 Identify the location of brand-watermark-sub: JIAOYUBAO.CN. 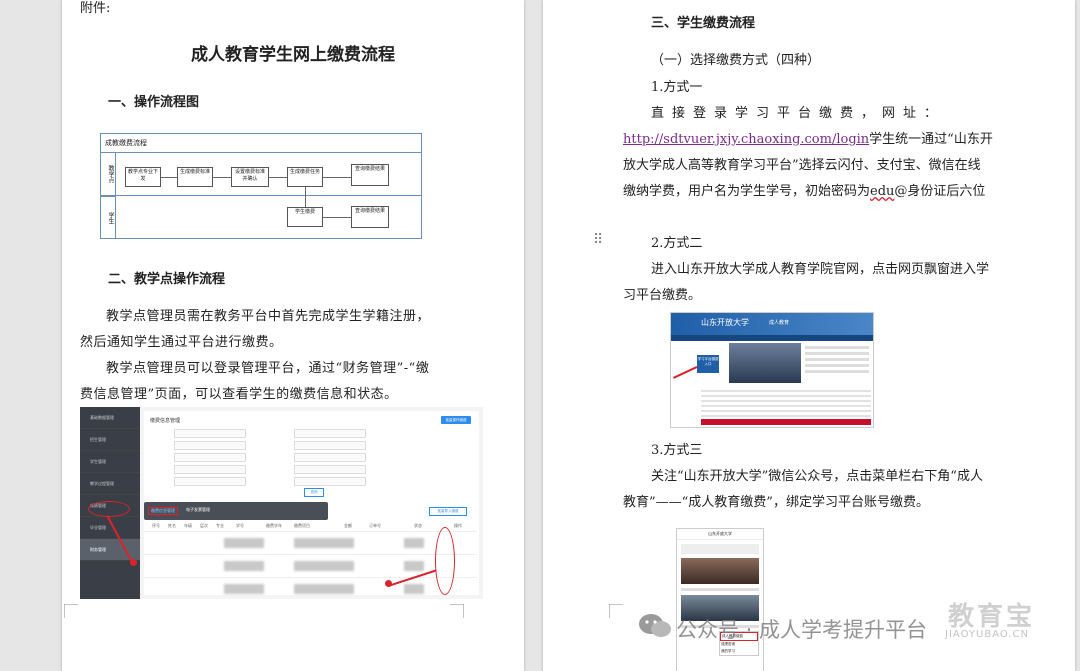
(987, 634).